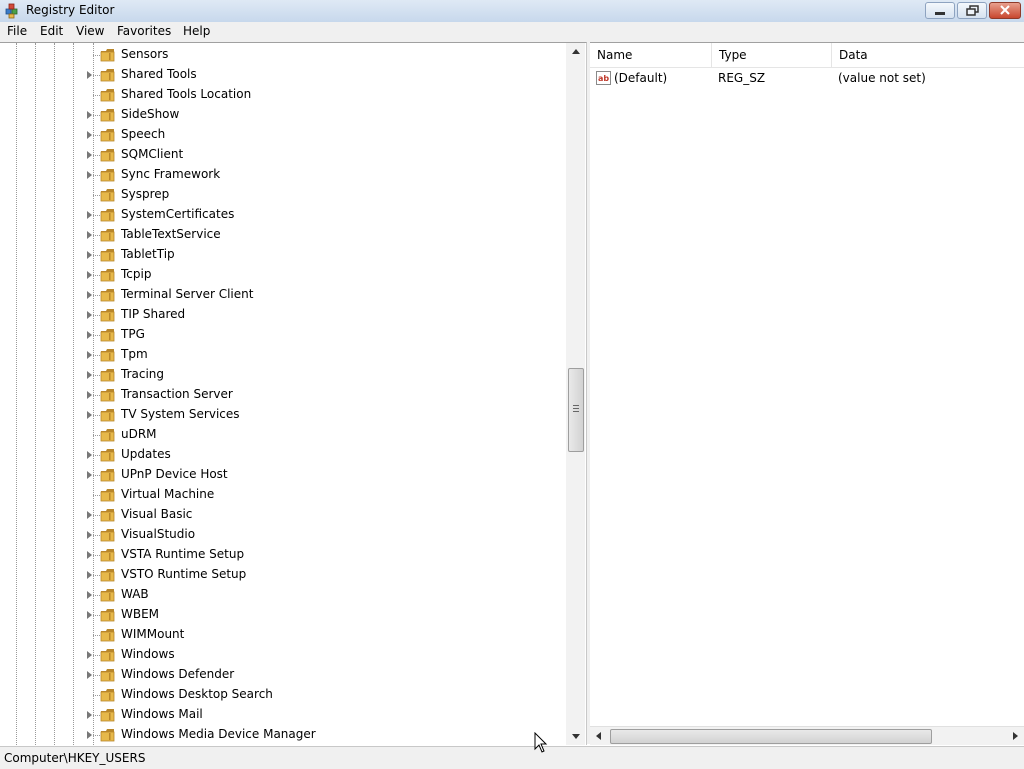  What do you see at coordinates (180, 414) in the screenshot?
I see `tree-item-label: TV System Services` at bounding box center [180, 414].